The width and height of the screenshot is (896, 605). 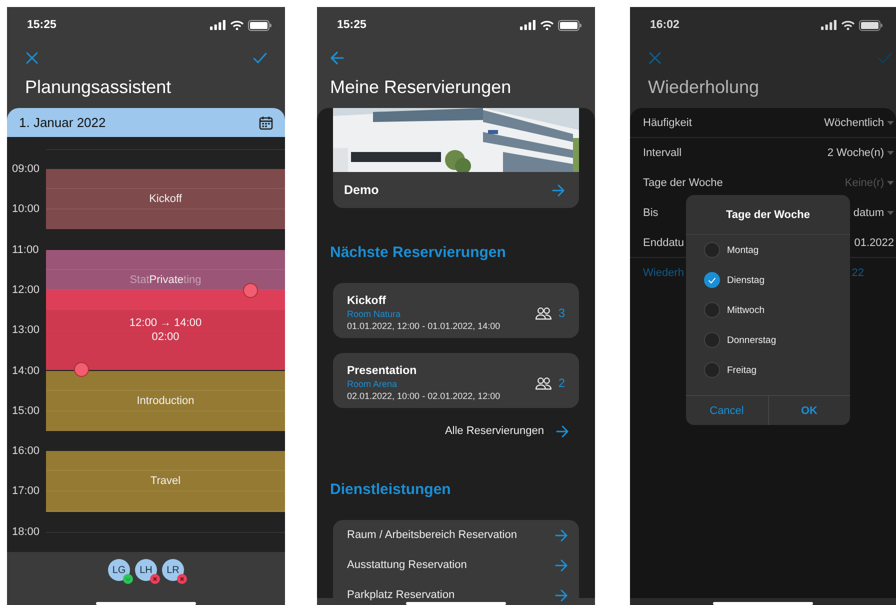 What do you see at coordinates (768, 215) in the screenshot?
I see `dialog-title: Tage der Woche` at bounding box center [768, 215].